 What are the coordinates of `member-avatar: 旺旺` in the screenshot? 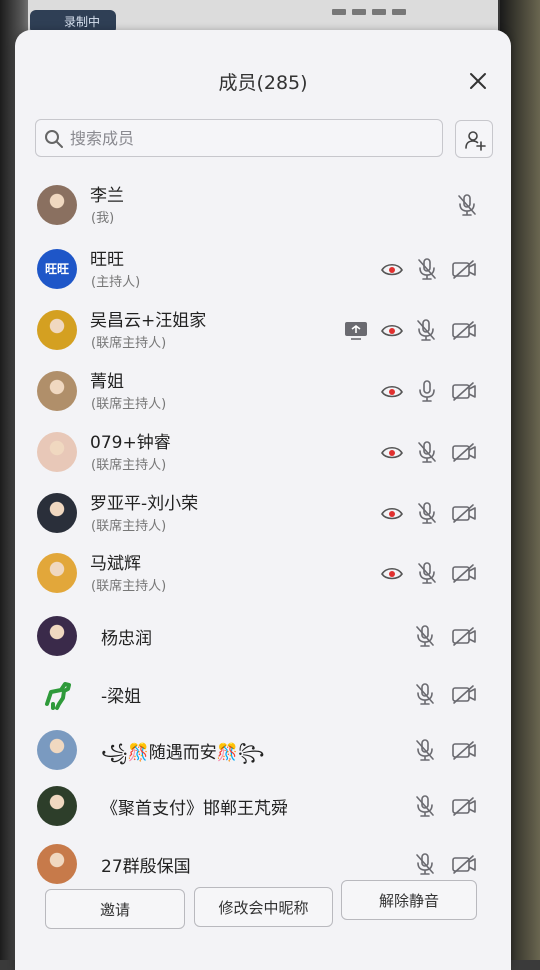 It's located at (57, 269).